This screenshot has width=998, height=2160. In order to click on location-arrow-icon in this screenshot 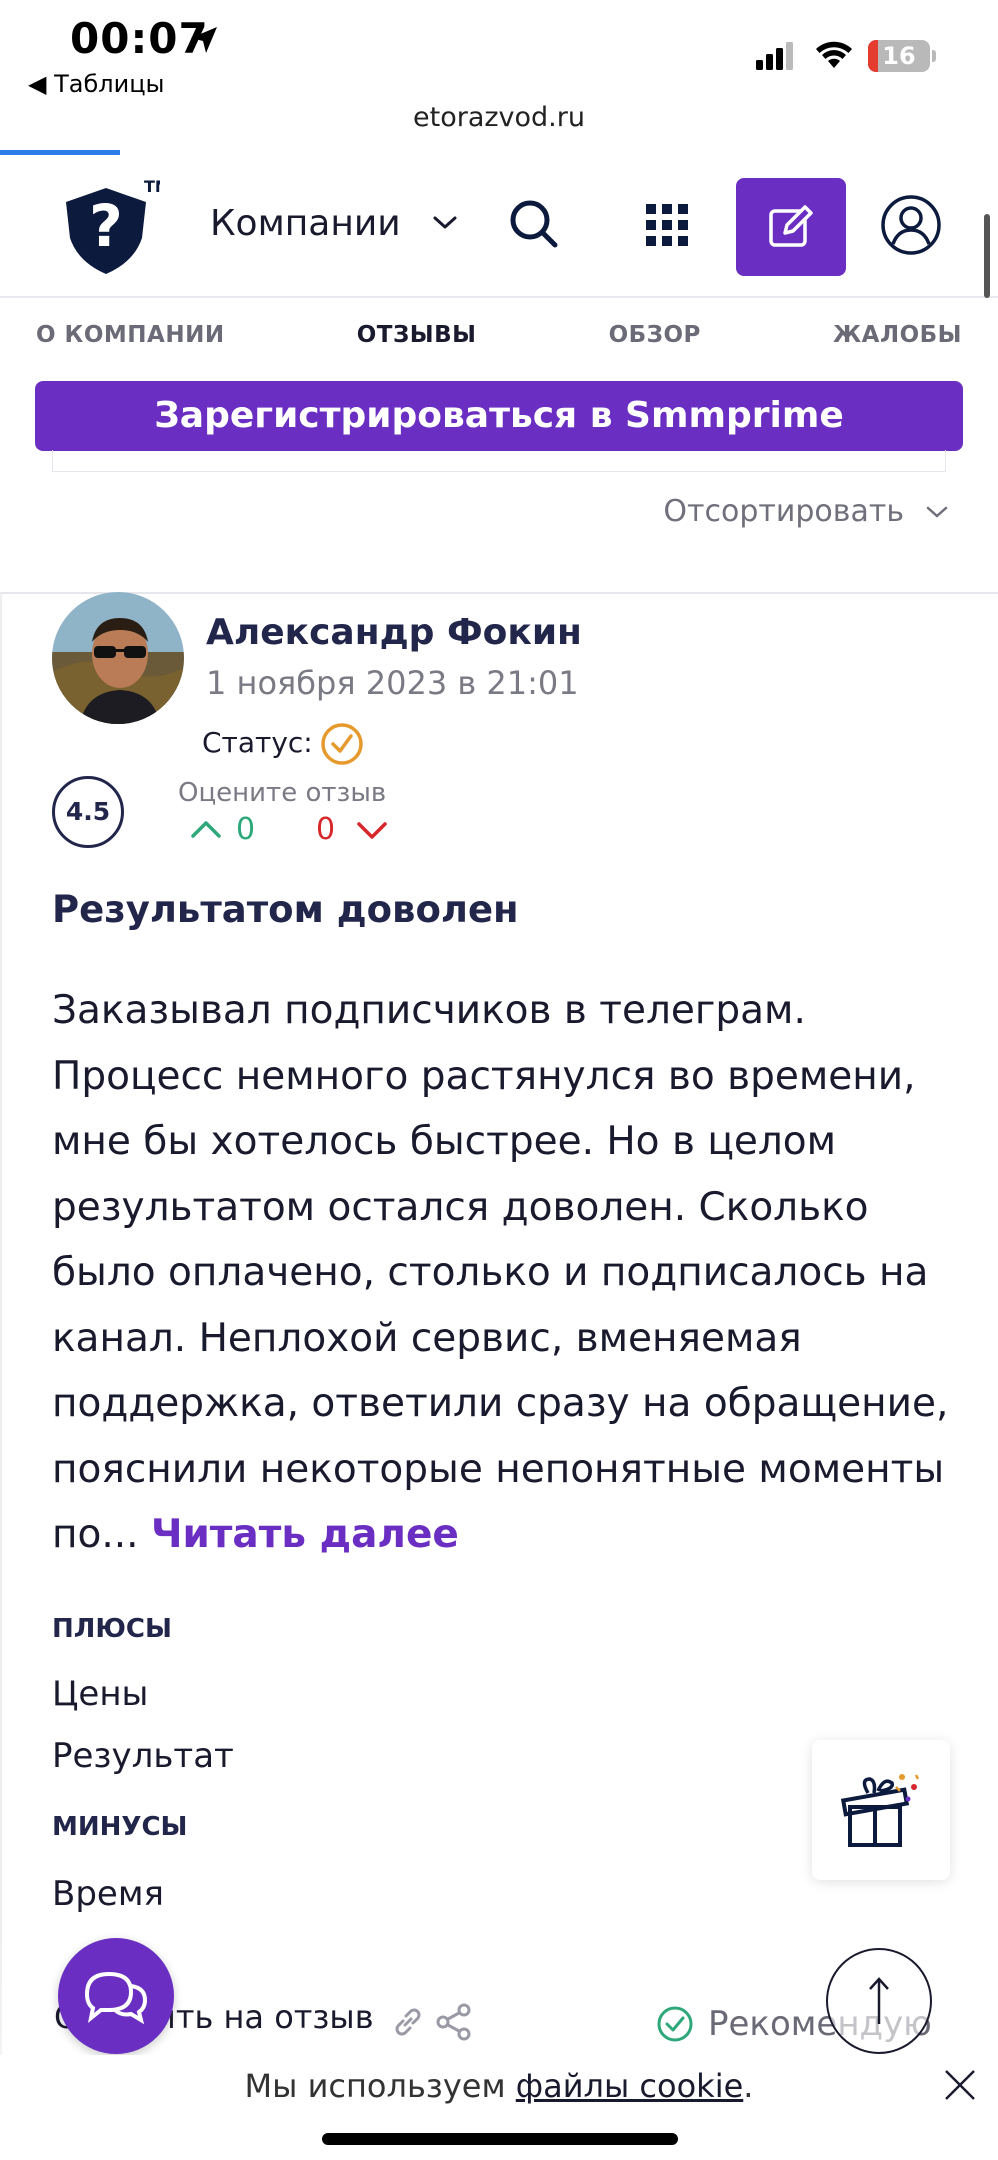, I will do `click(204, 40)`.